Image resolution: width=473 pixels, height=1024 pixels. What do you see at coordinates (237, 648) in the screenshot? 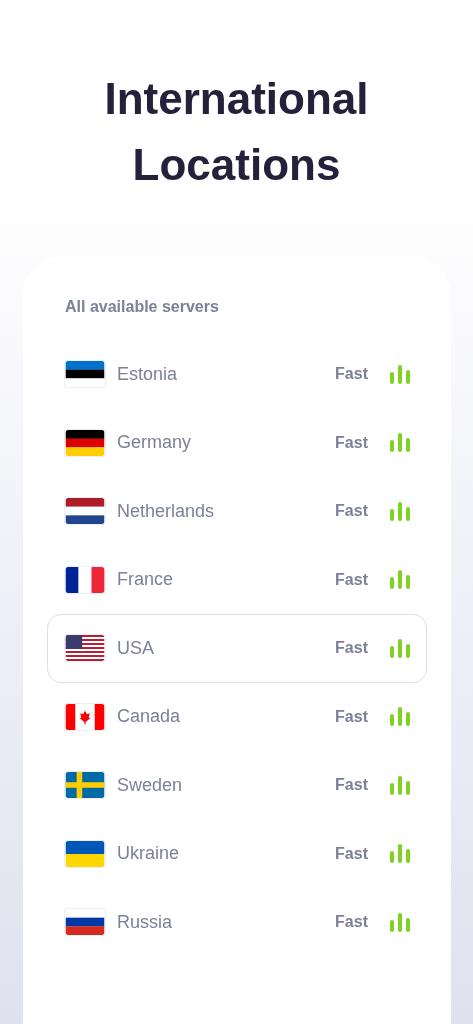
I see `server-row: USA Fast` at bounding box center [237, 648].